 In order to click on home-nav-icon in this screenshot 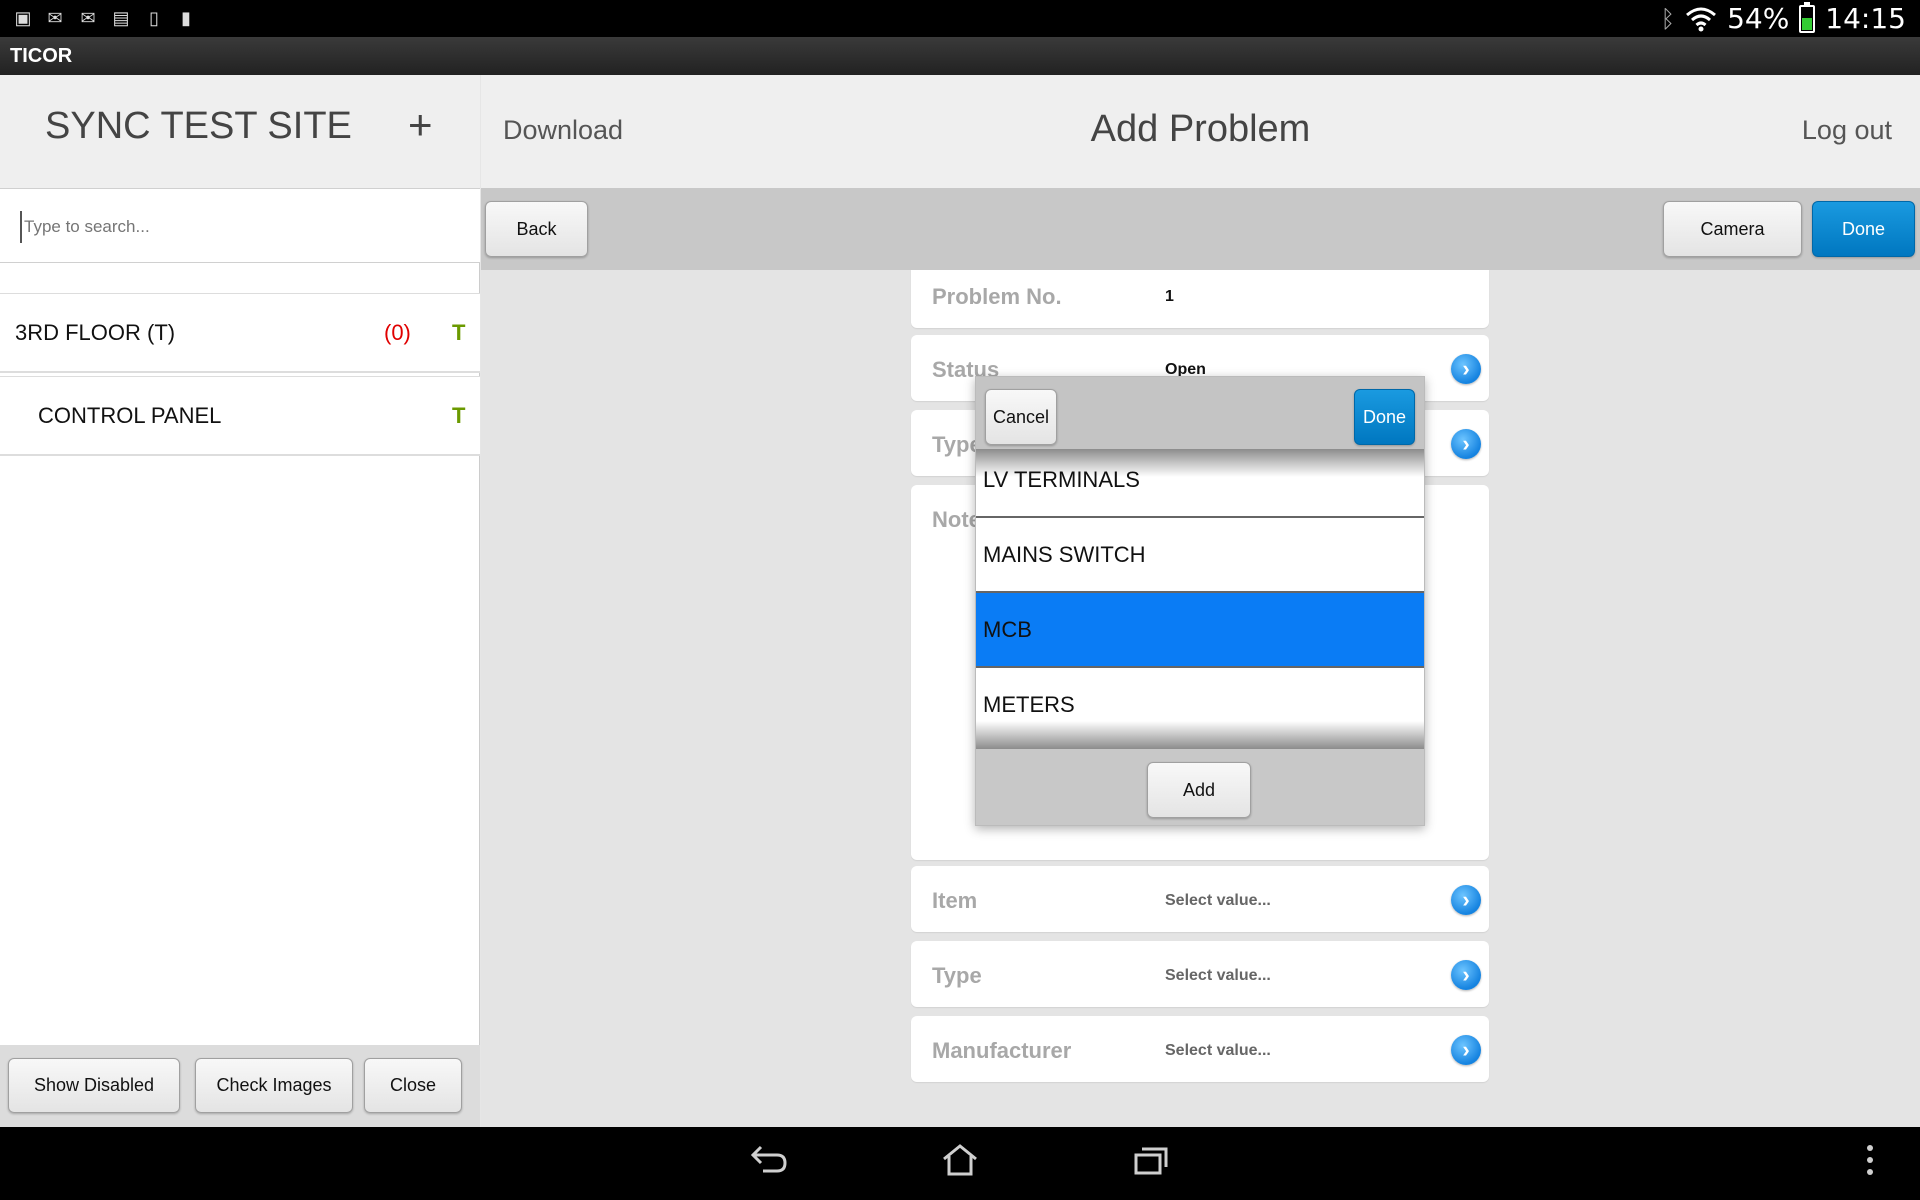, I will do `click(960, 1163)`.